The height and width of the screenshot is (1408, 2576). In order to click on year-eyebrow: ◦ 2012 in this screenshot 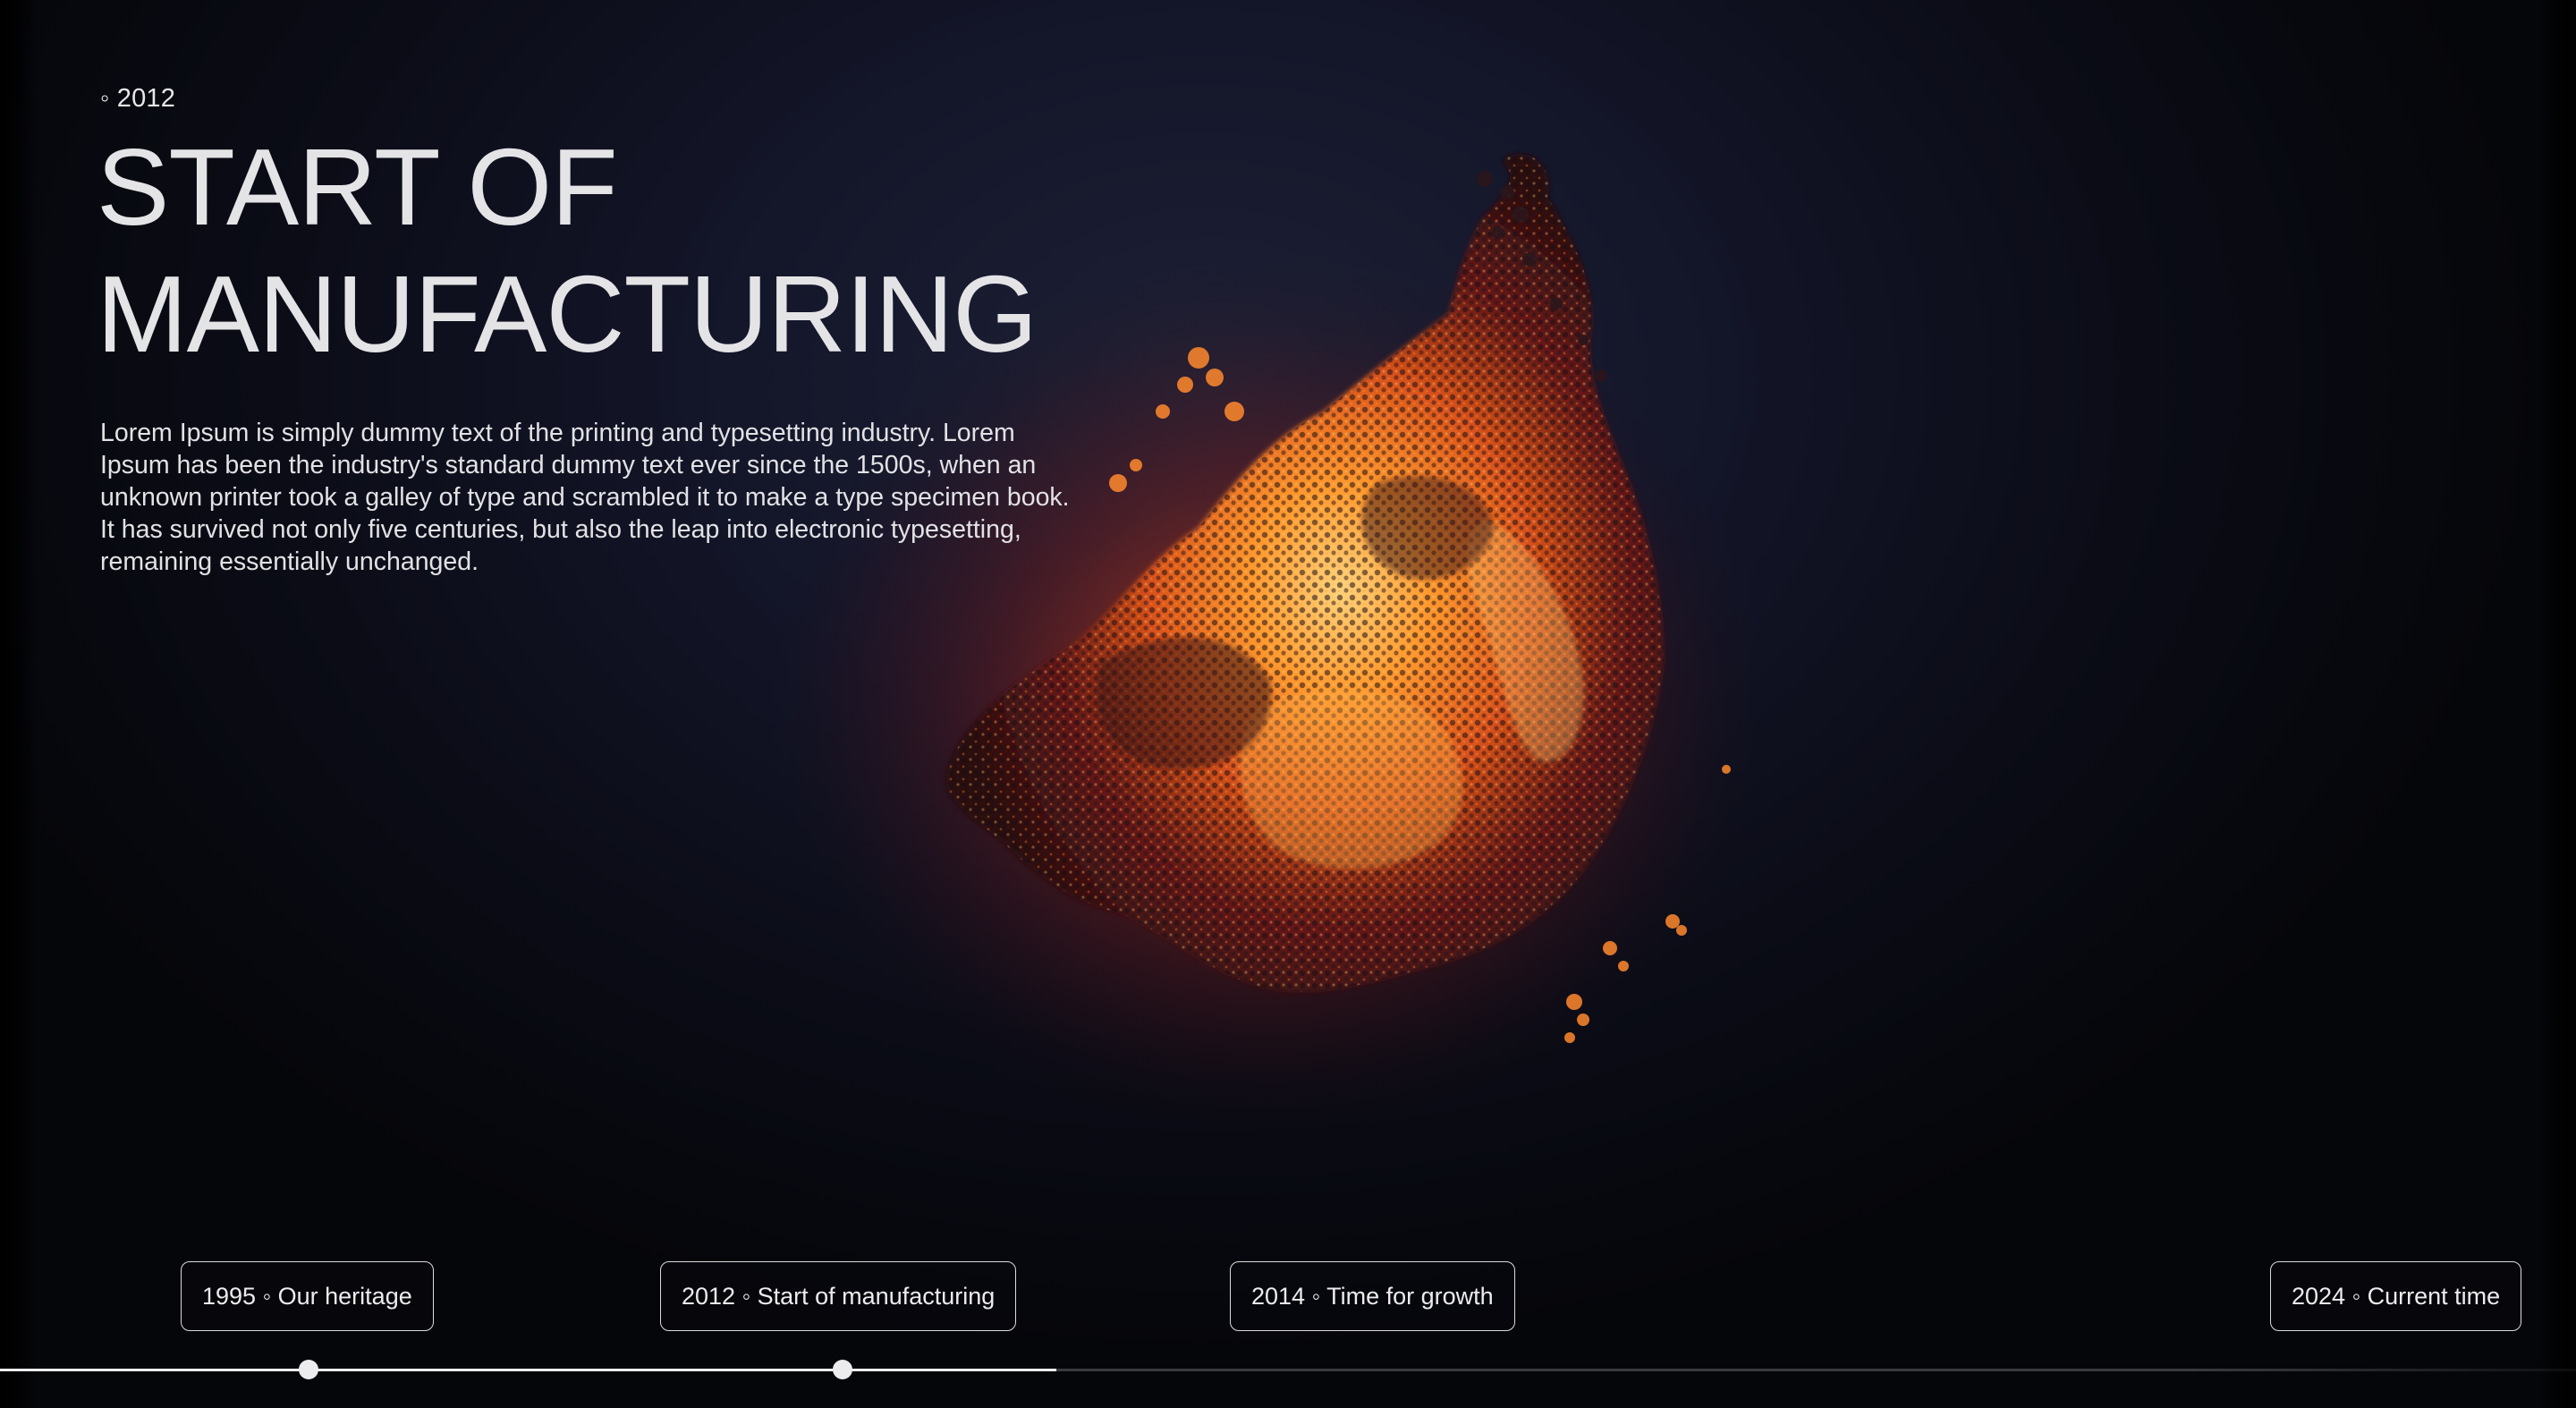, I will do `click(138, 98)`.